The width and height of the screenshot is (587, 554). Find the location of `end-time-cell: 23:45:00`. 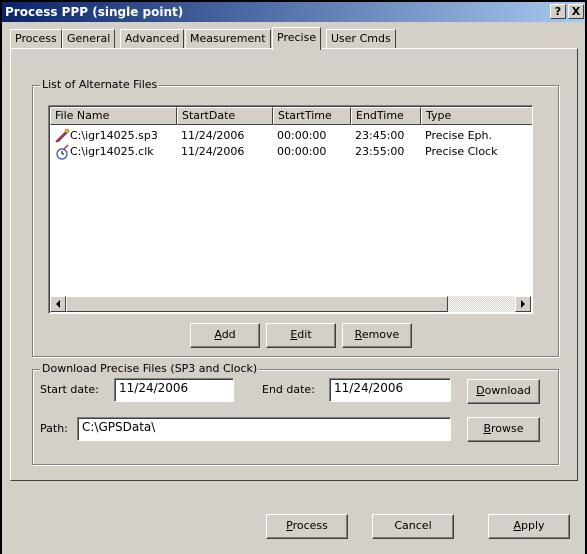

end-time-cell: 23:45:00 is located at coordinates (380, 135).